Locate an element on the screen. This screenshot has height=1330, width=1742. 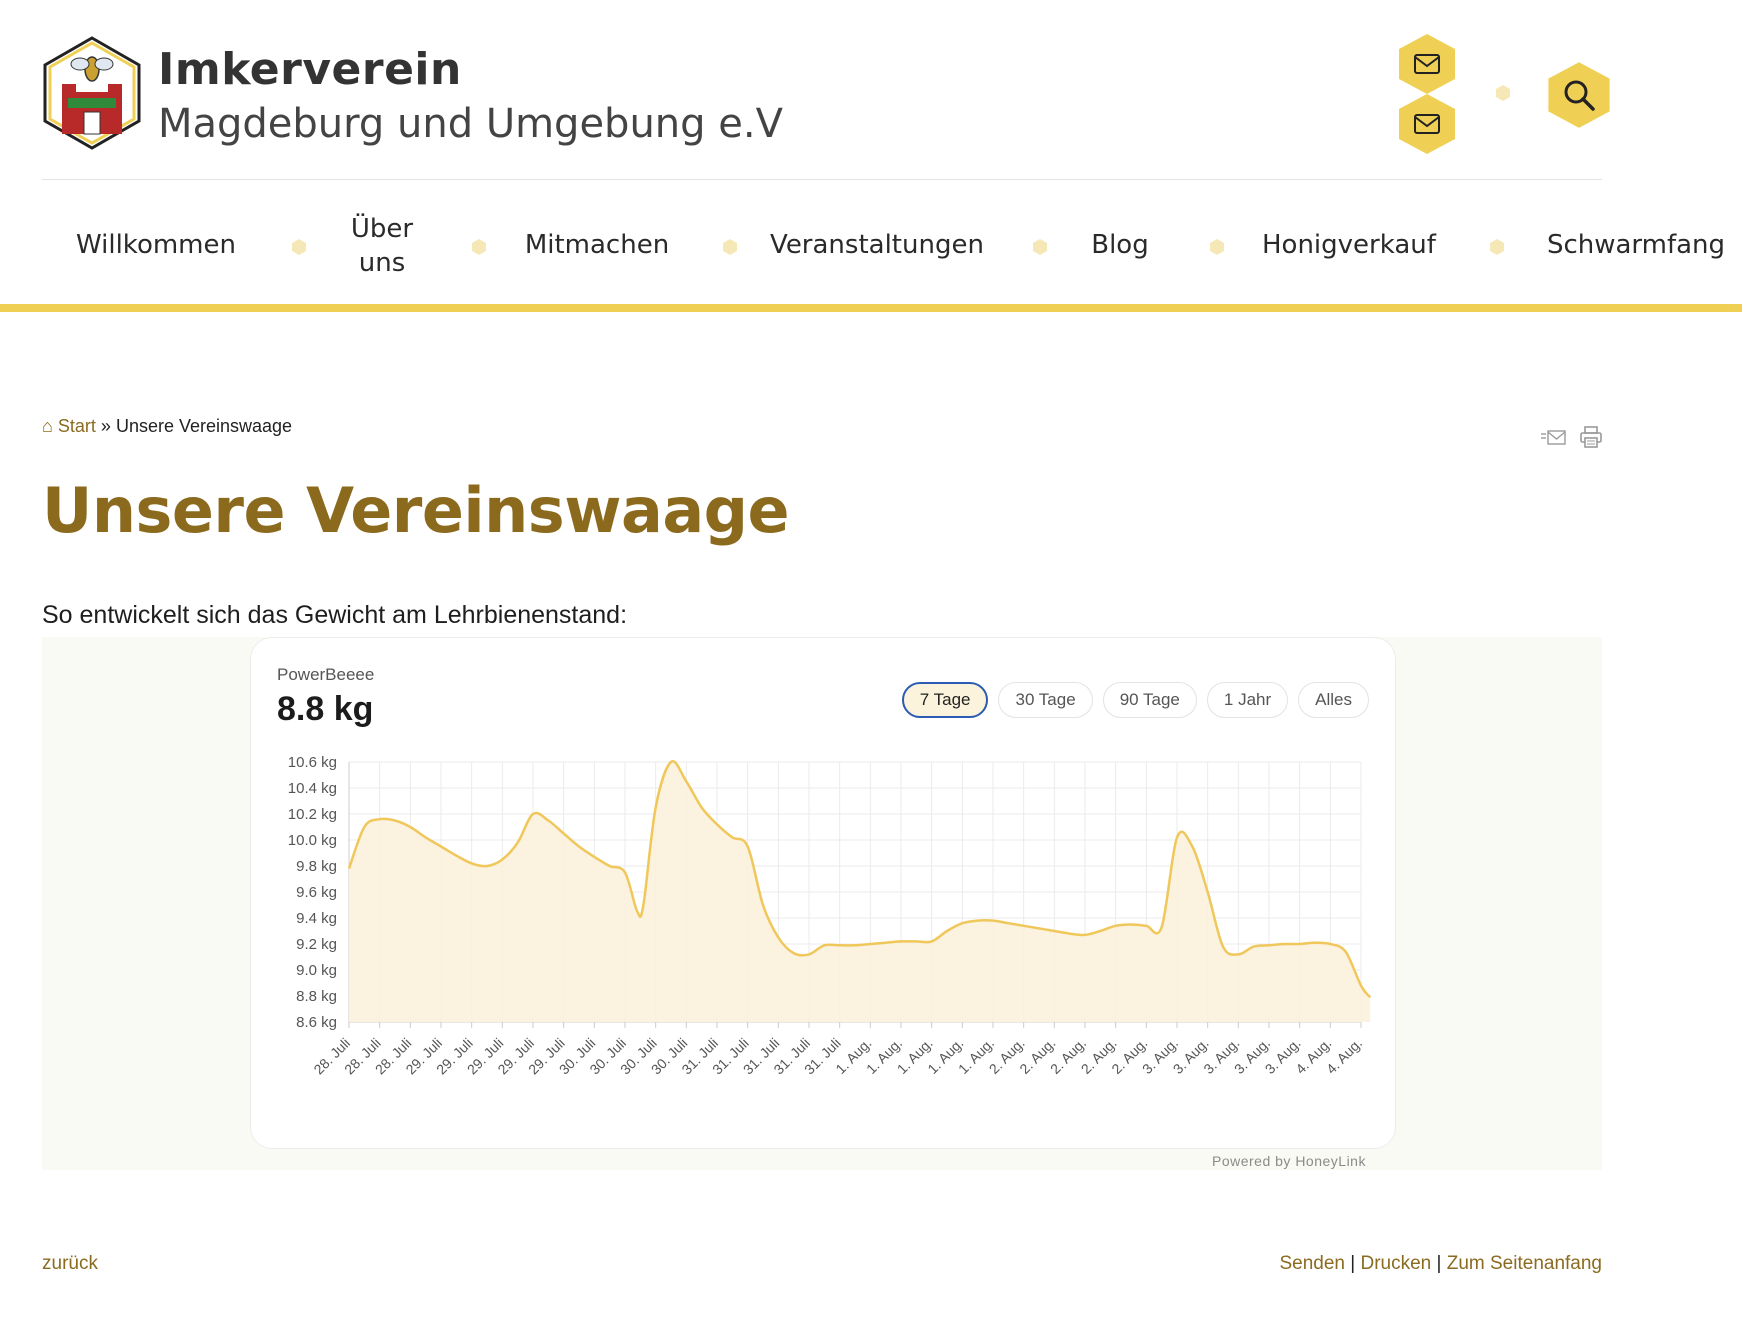
y-tick-label: 8.6 kg is located at coordinates (316, 1022).